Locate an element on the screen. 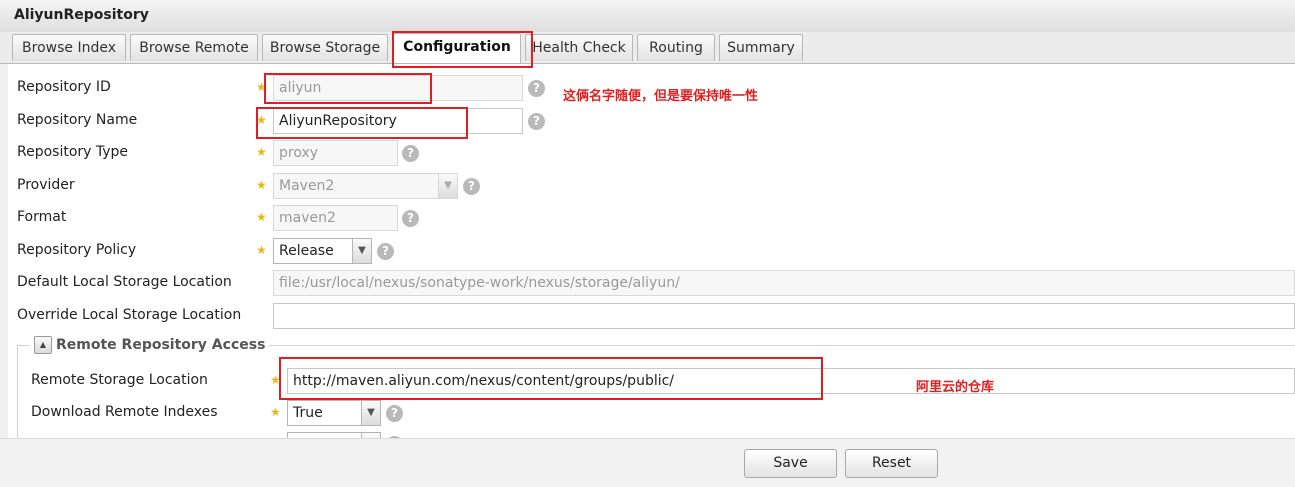 This screenshot has width=1295, height=487. panel-title: AliyunRepository is located at coordinates (81, 15).